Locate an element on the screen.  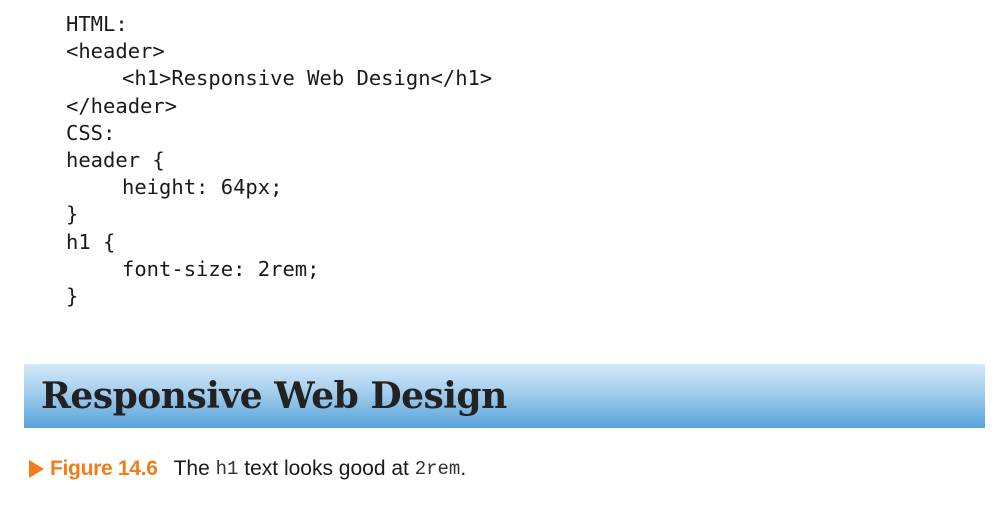
code-line-css-label: CSS: is located at coordinates (91, 132).